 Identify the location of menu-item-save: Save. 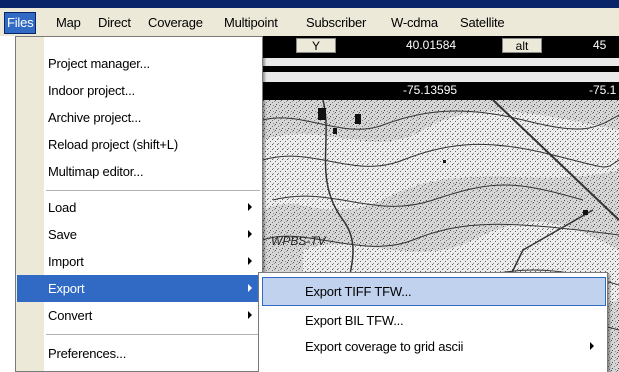
(153, 234).